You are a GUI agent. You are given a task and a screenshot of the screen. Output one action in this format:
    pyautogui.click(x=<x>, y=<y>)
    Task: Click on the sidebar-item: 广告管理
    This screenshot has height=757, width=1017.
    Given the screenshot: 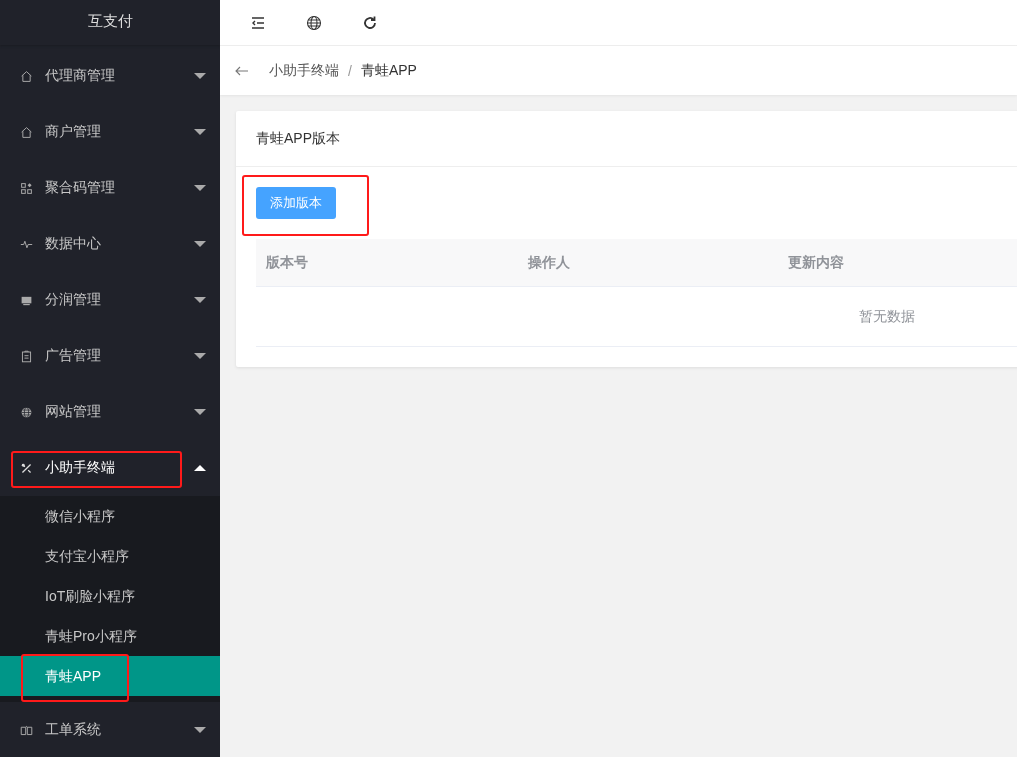 What is the action you would take?
    pyautogui.click(x=110, y=356)
    